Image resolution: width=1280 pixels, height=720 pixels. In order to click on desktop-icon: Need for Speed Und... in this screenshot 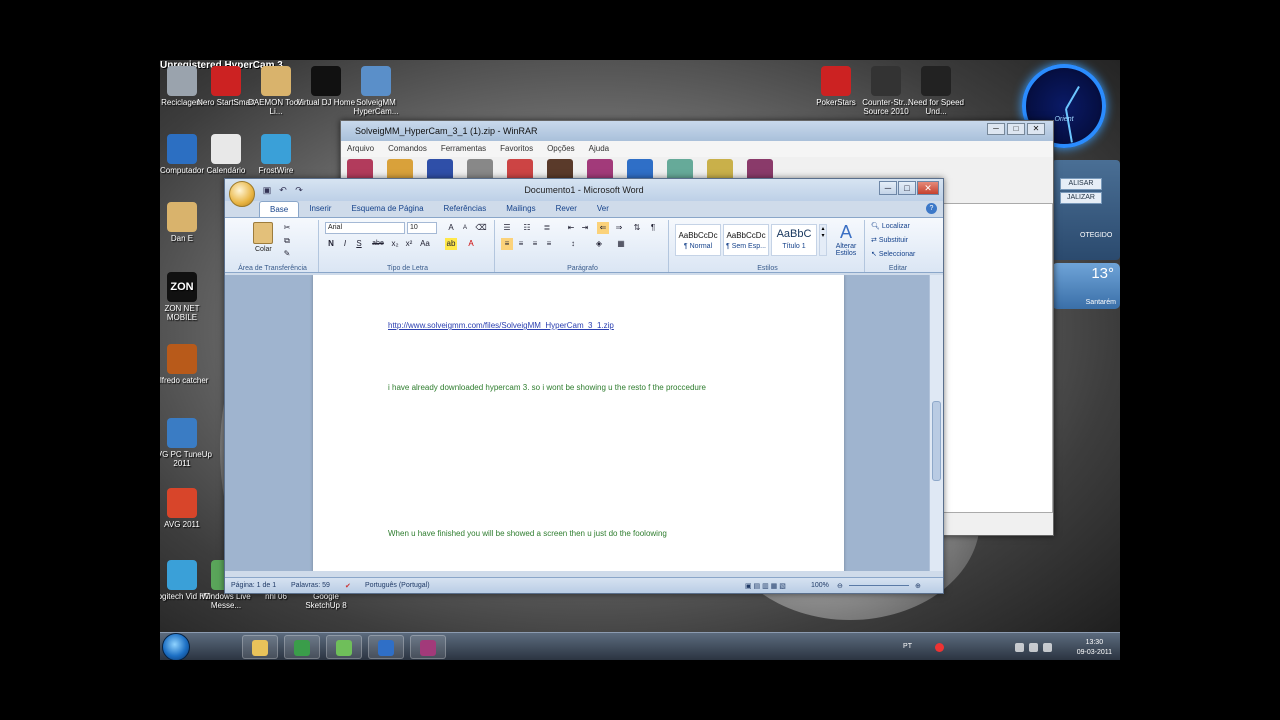, I will do `click(936, 91)`.